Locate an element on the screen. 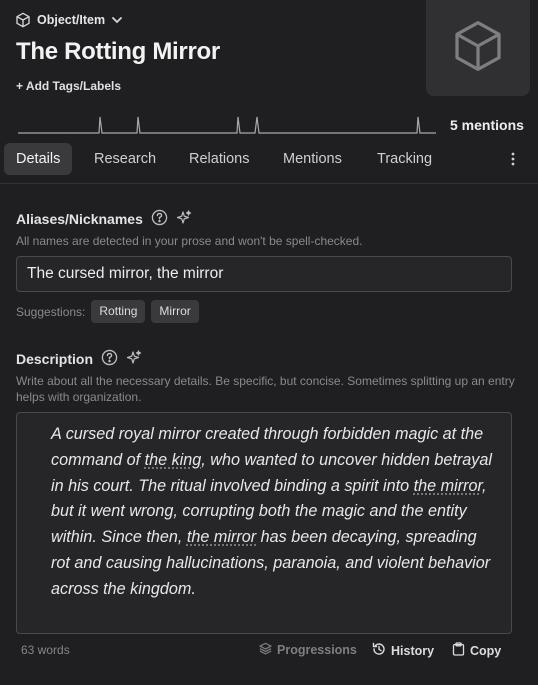  aliases-section-label: Aliases/Nicknames is located at coordinates (104, 219).